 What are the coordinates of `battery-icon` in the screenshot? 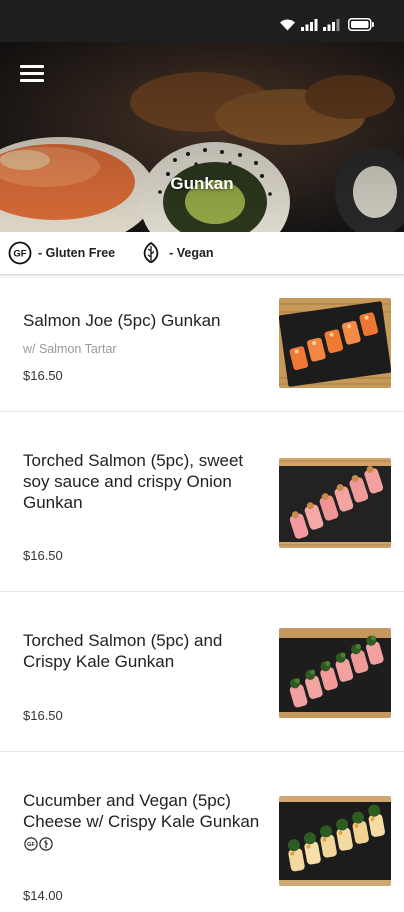 It's located at (361, 24).